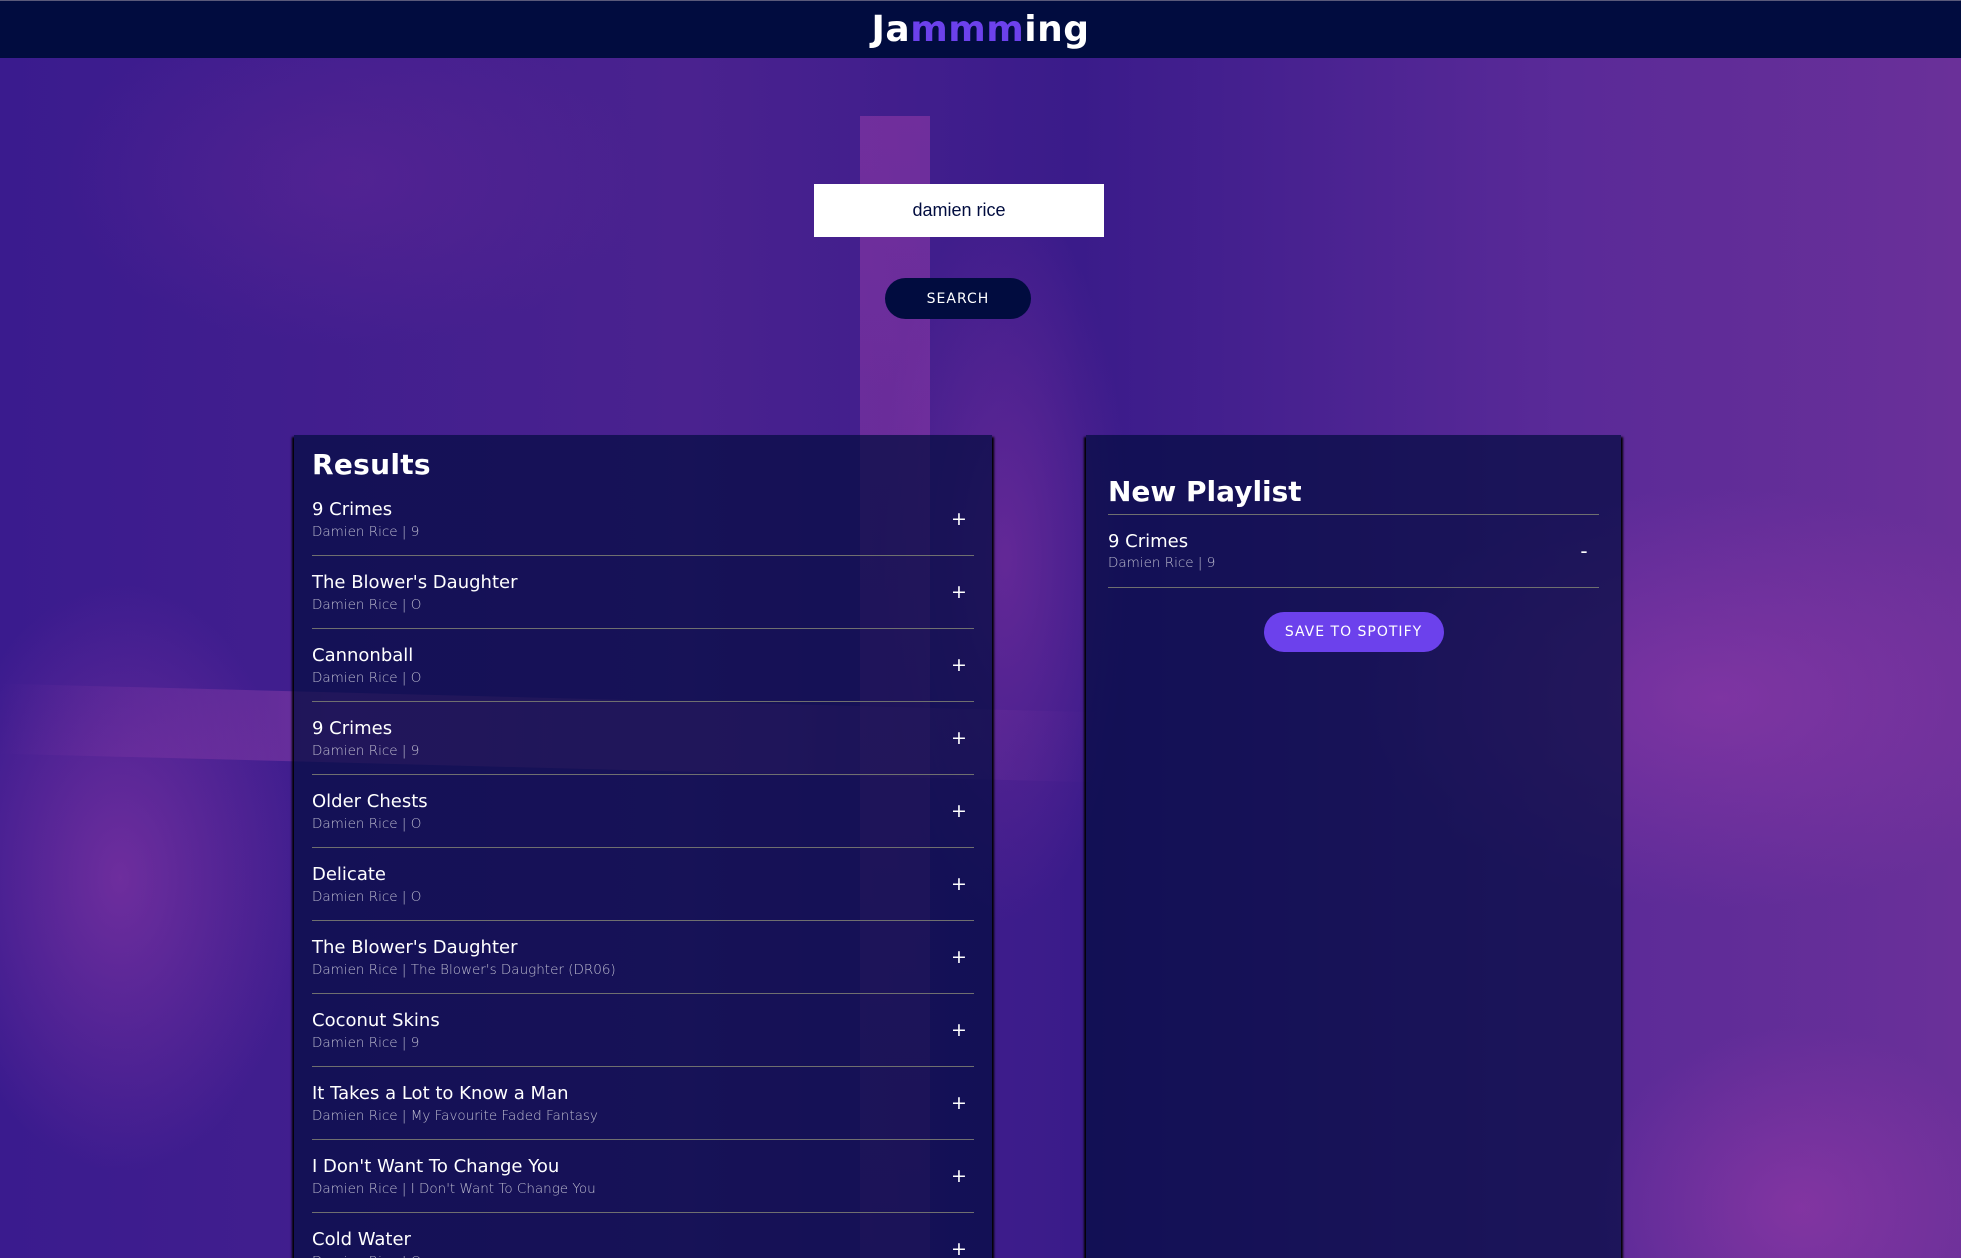 The image size is (1961, 1258). I want to click on track-info: The Blower's Daughter Damien Rice | O, so click(414, 592).